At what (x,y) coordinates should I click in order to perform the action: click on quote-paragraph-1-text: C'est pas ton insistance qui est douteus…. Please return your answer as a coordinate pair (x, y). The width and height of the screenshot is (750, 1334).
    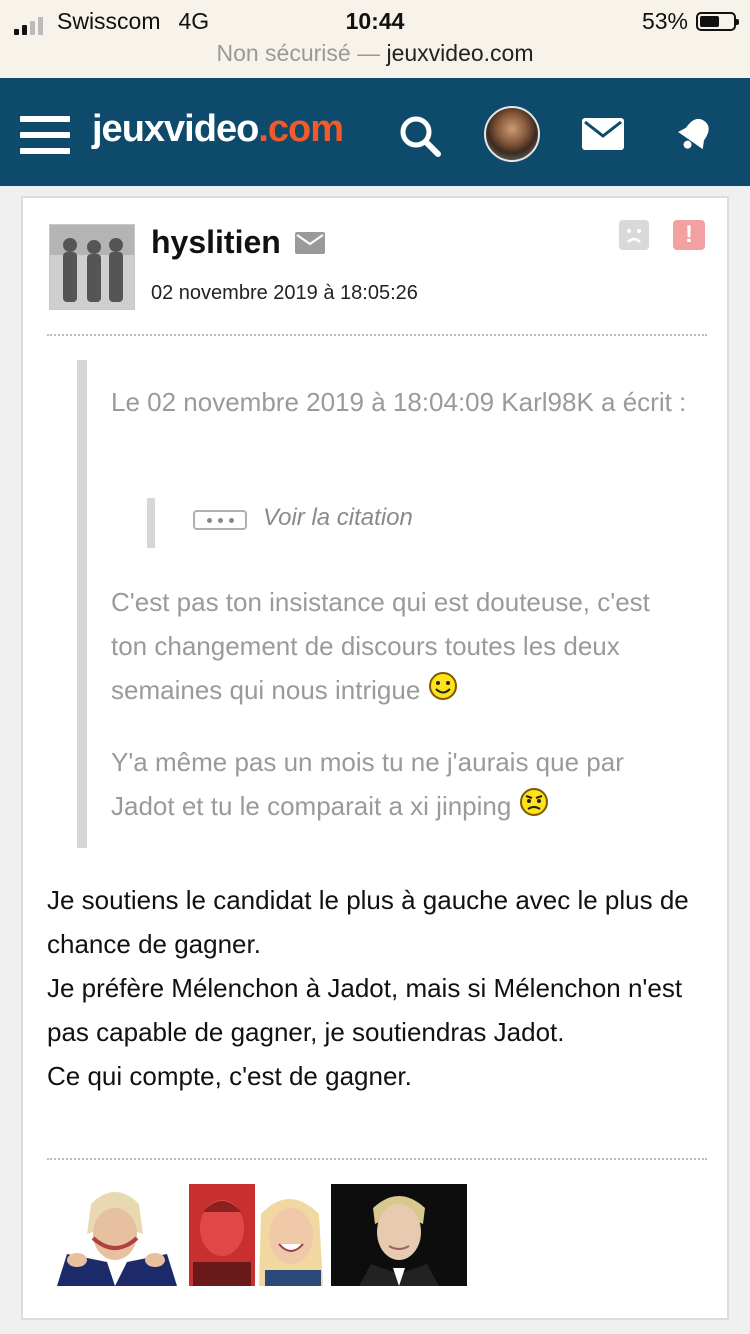
    Looking at the image, I should click on (380, 646).